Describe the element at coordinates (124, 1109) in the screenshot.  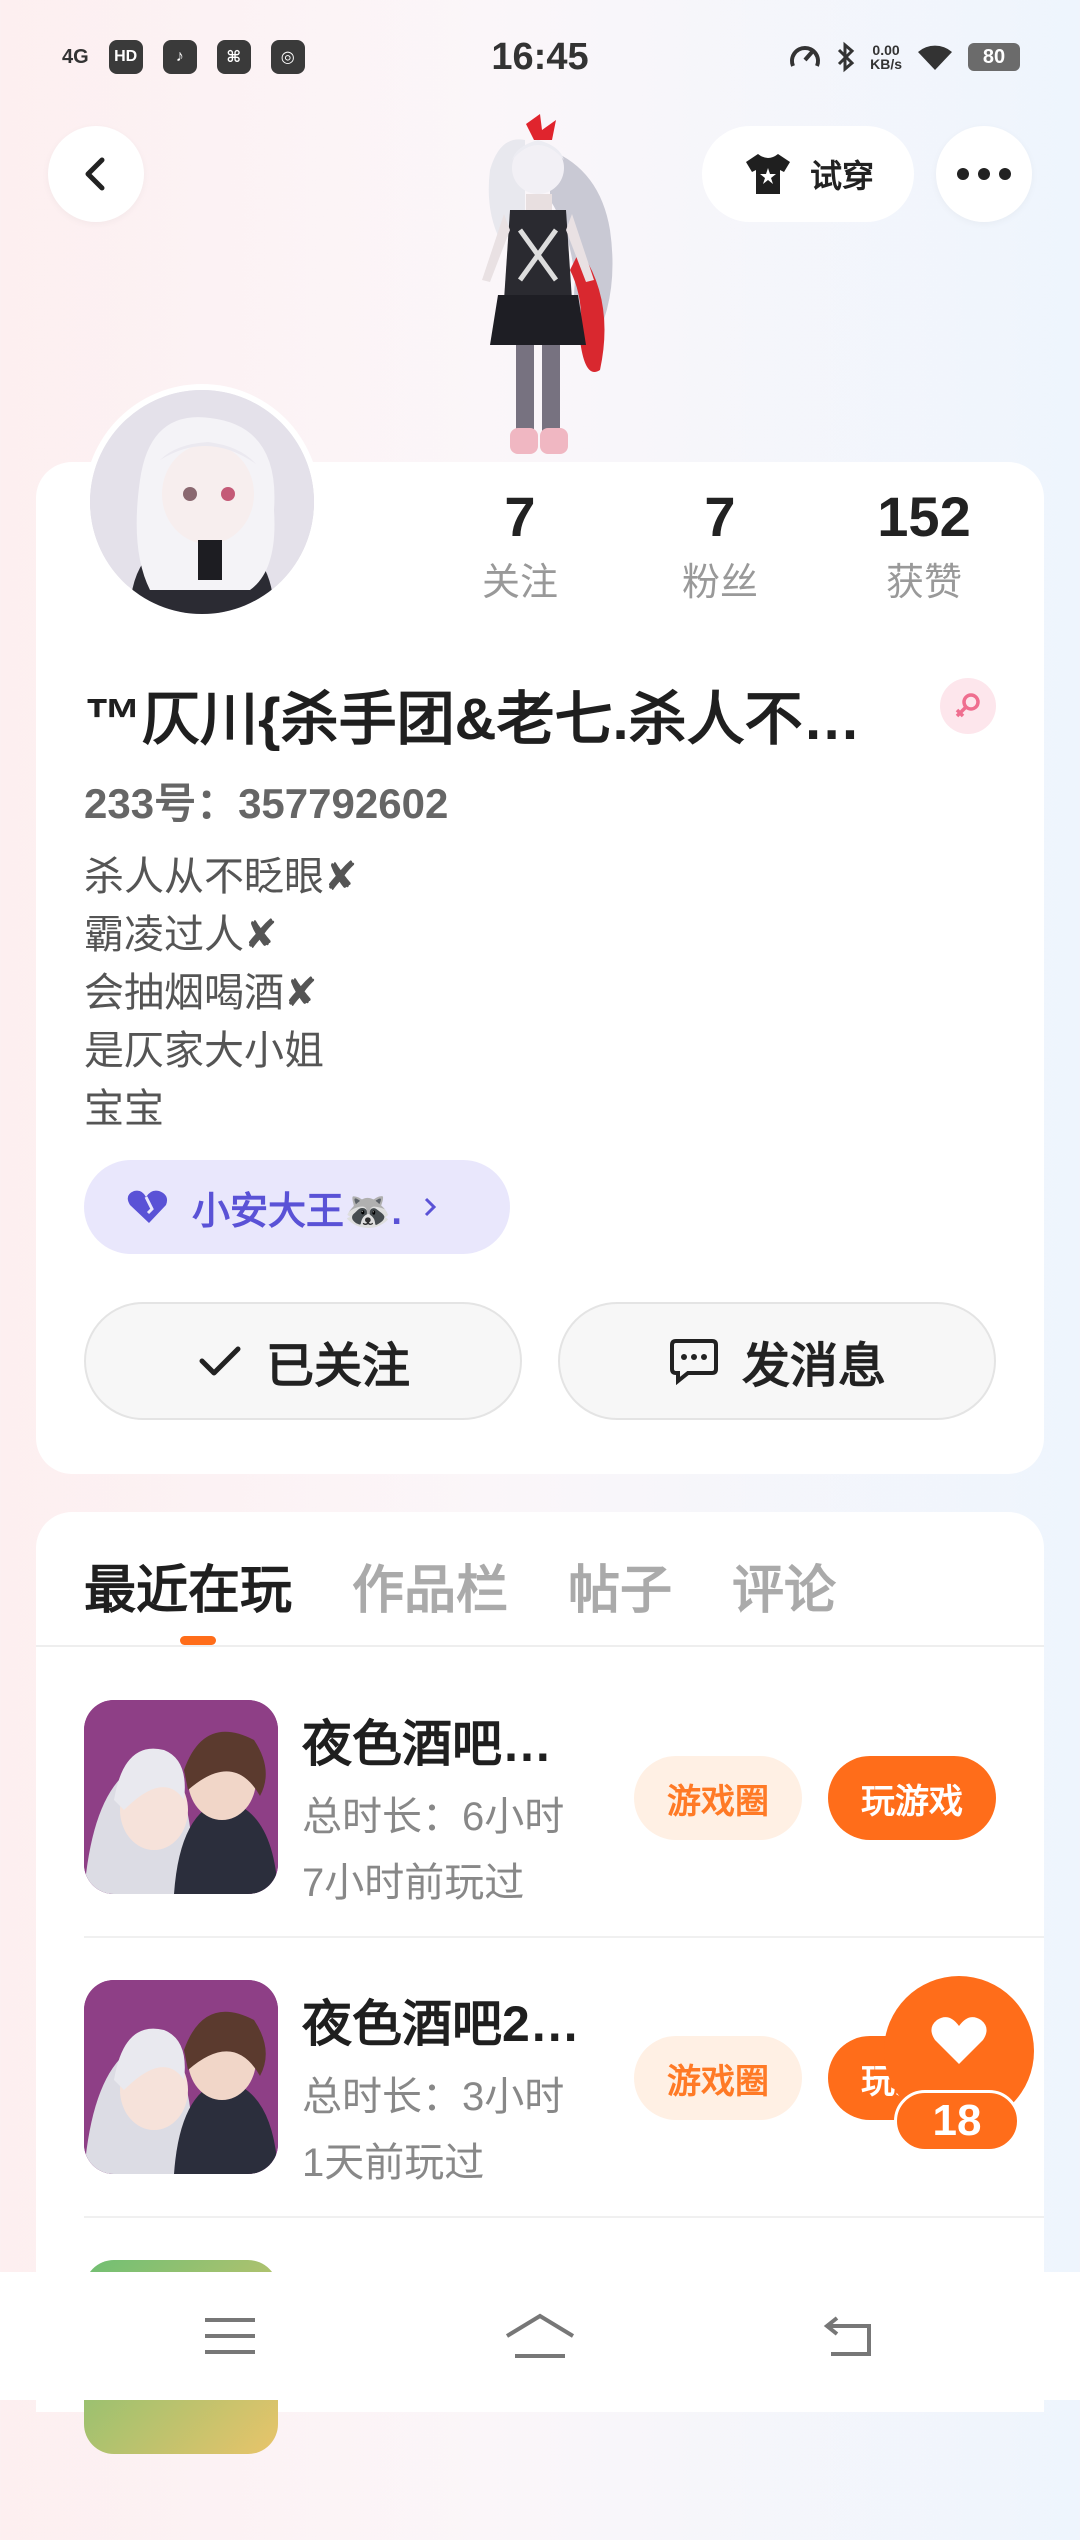
I see `bio-line: 宝宝` at that location.